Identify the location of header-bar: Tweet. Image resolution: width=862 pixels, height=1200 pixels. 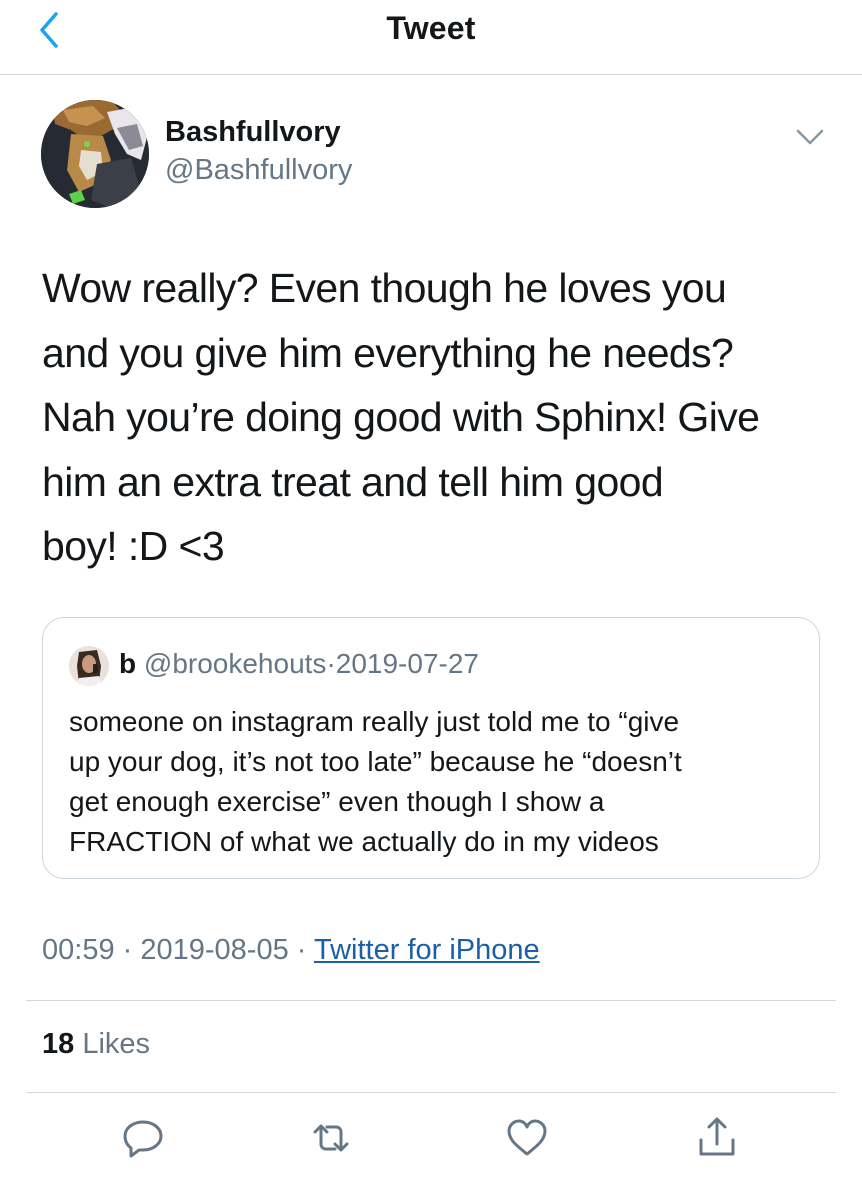
(431, 37).